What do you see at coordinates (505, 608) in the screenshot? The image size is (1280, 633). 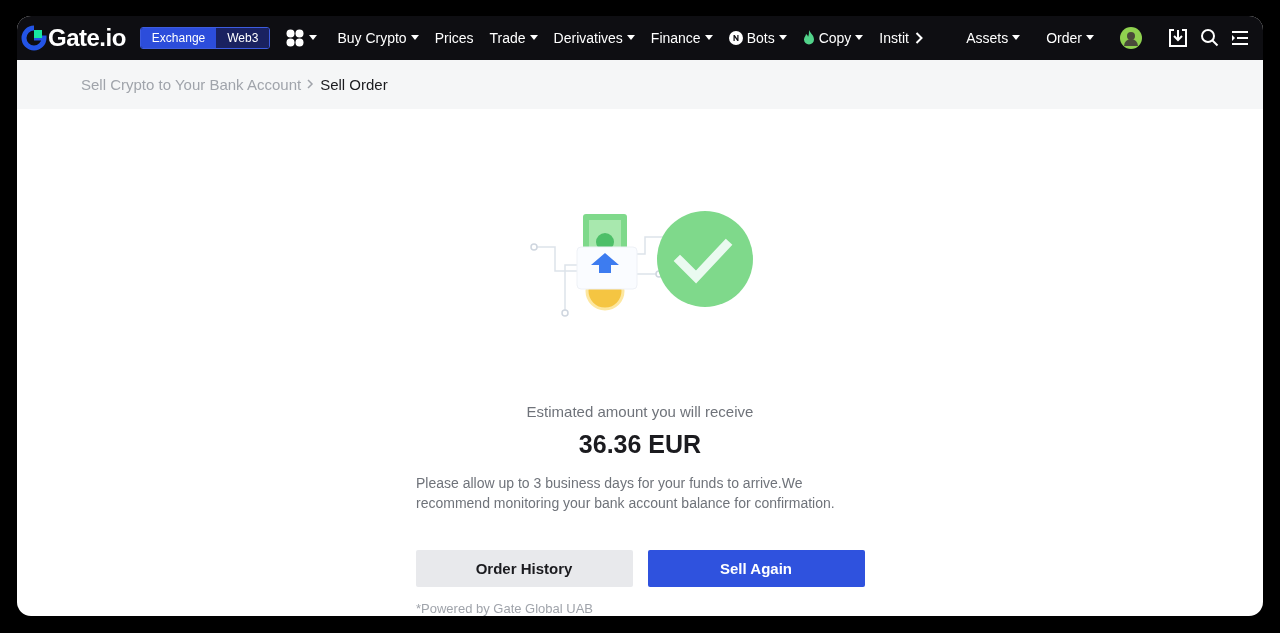 I see `footnote: *Powered by Gate Global UAB` at bounding box center [505, 608].